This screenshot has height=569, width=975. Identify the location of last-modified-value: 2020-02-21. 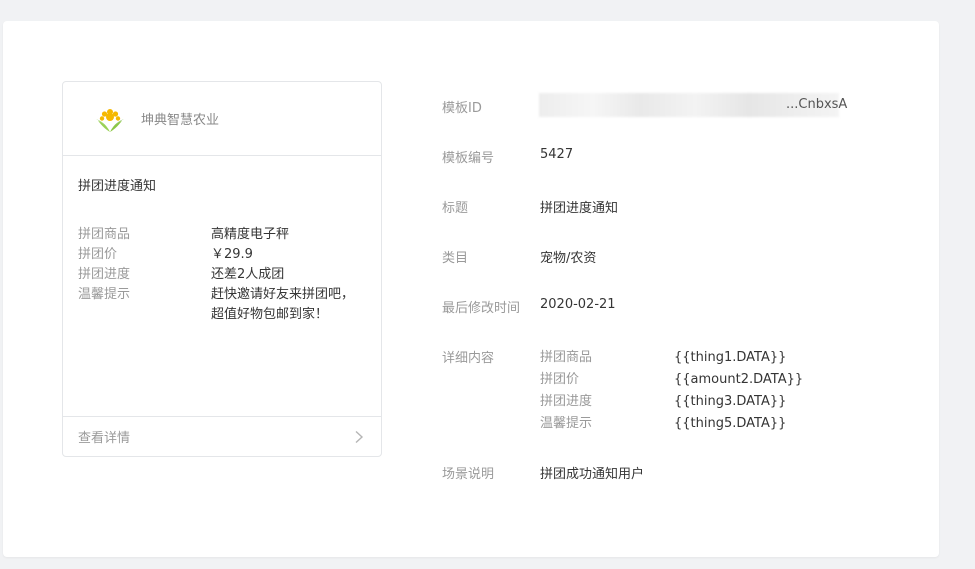
(578, 304).